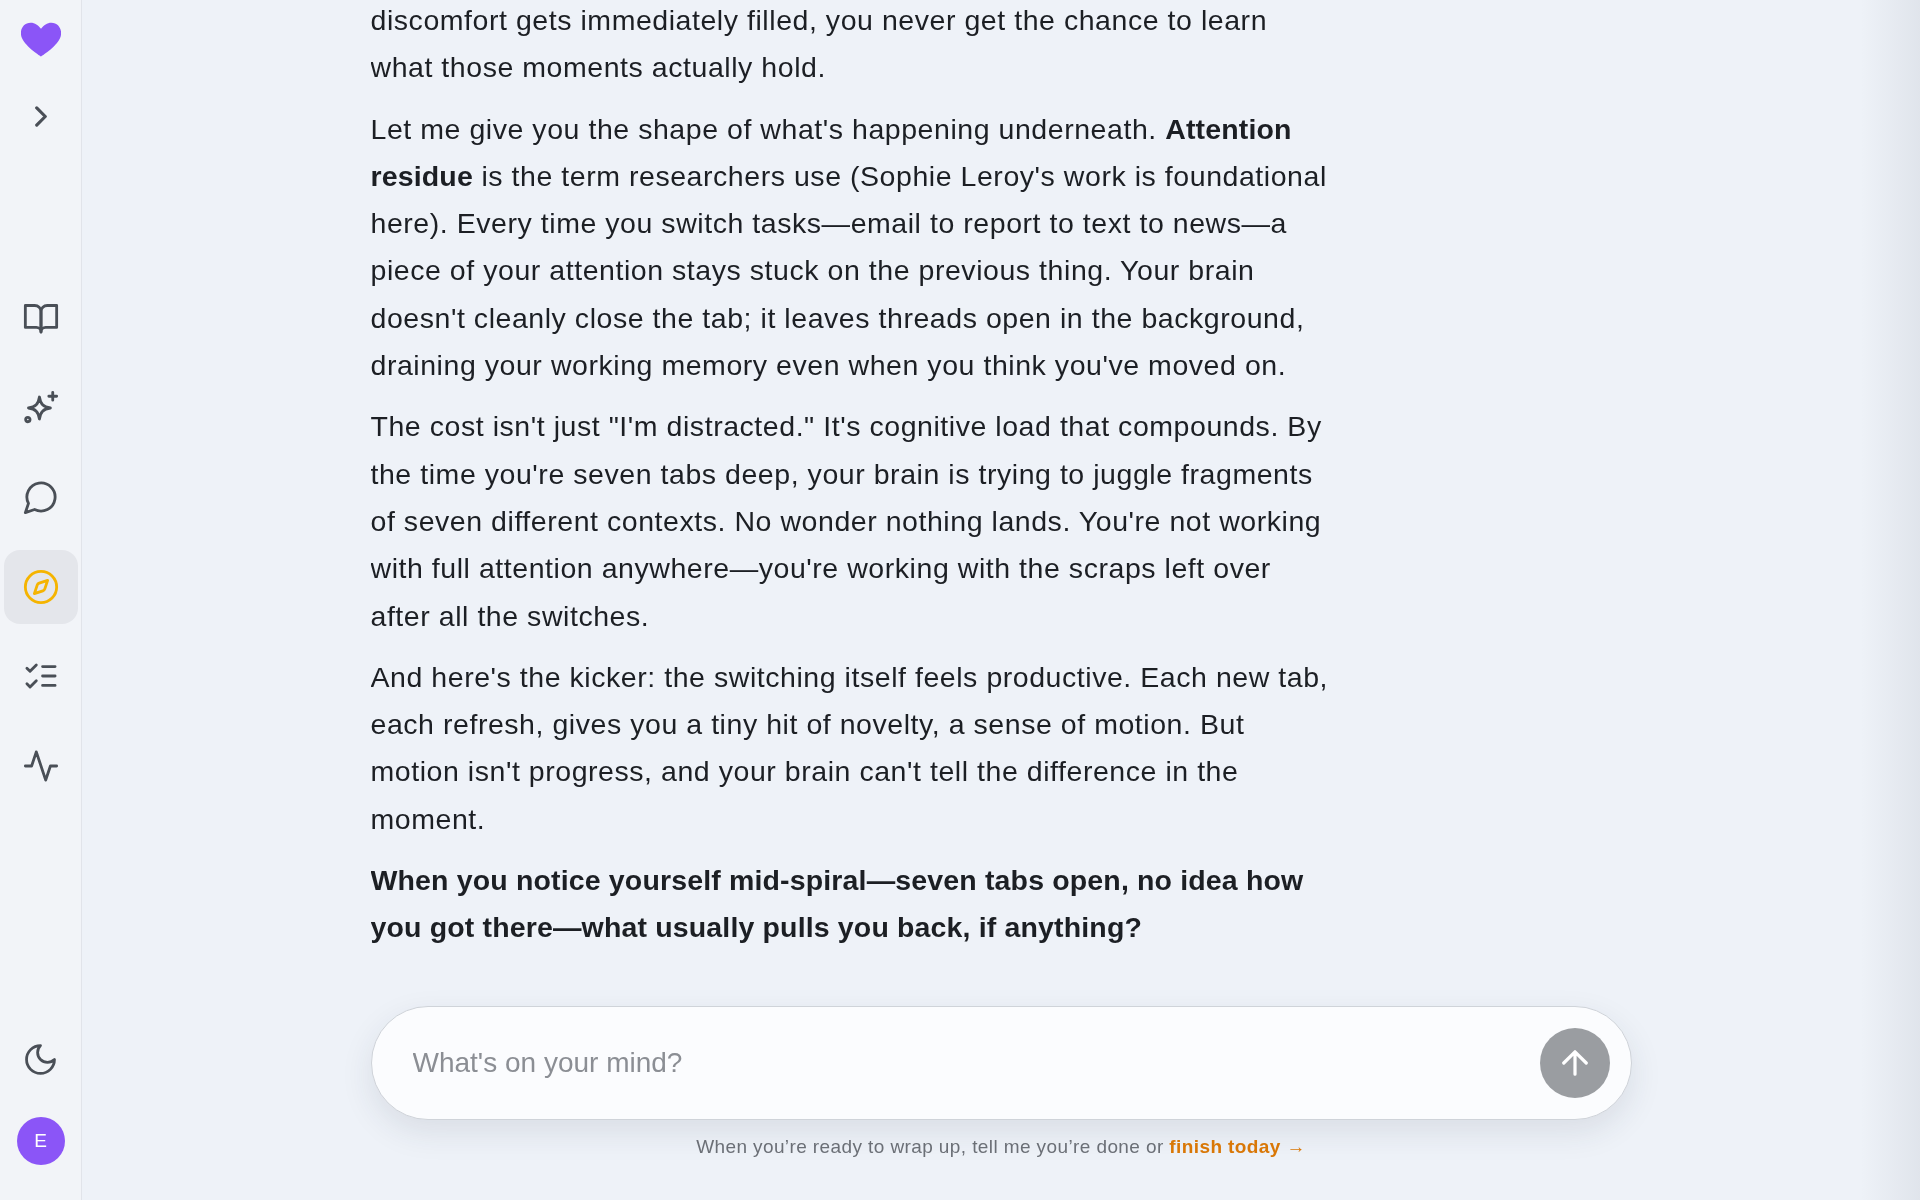 This screenshot has width=1920, height=1200. What do you see at coordinates (40, 497) in the screenshot?
I see `chat-bubble-icon` at bounding box center [40, 497].